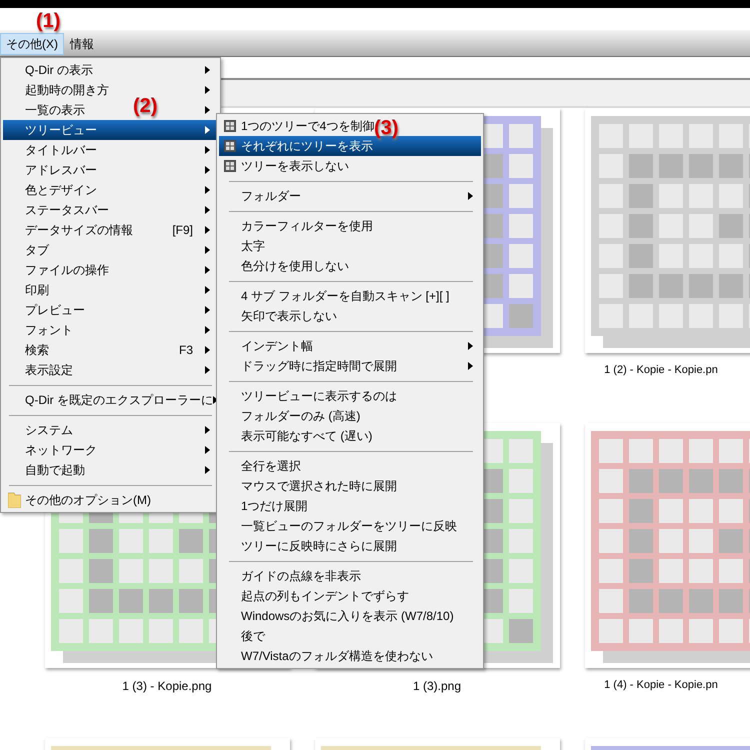 The height and width of the screenshot is (750, 750). I want to click on file-name: 1 (3) - Kopie.png, so click(167, 686).